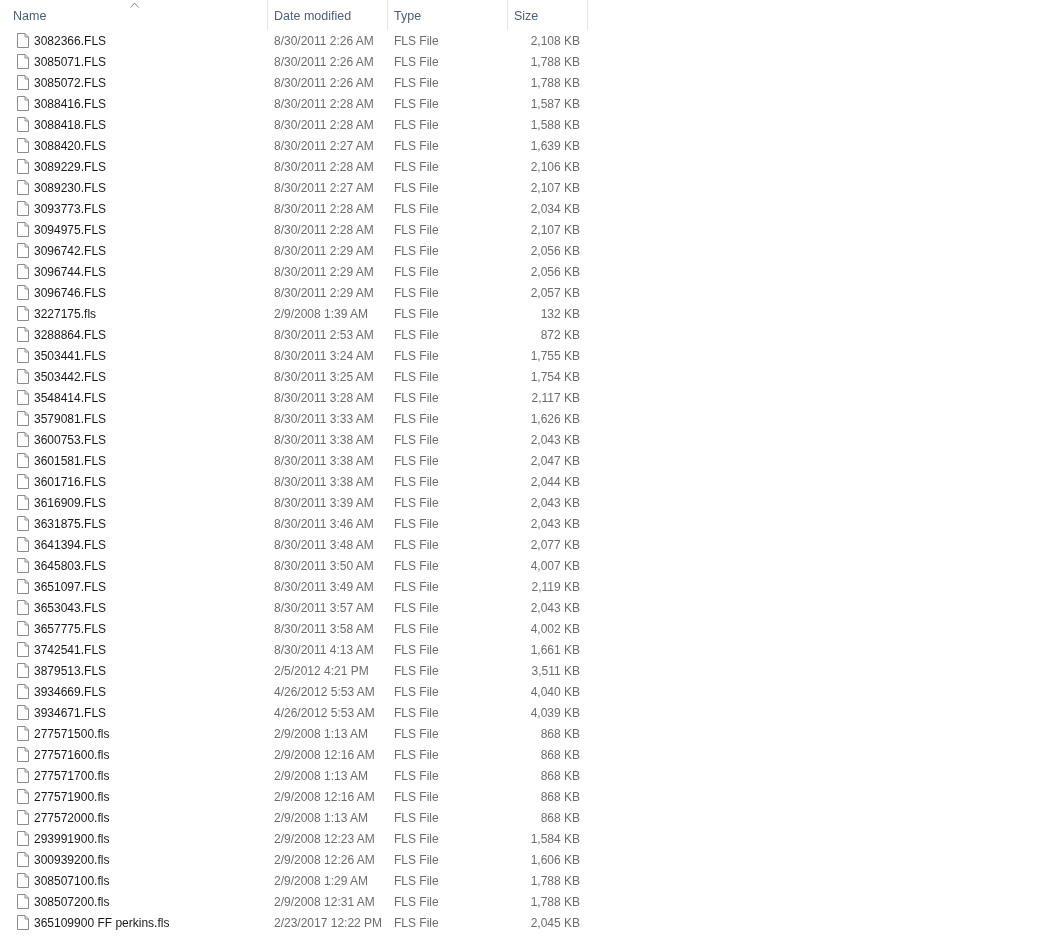 The image size is (1063, 943). What do you see at coordinates (70, 502) in the screenshot?
I see `file-name: 3616909.FLS` at bounding box center [70, 502].